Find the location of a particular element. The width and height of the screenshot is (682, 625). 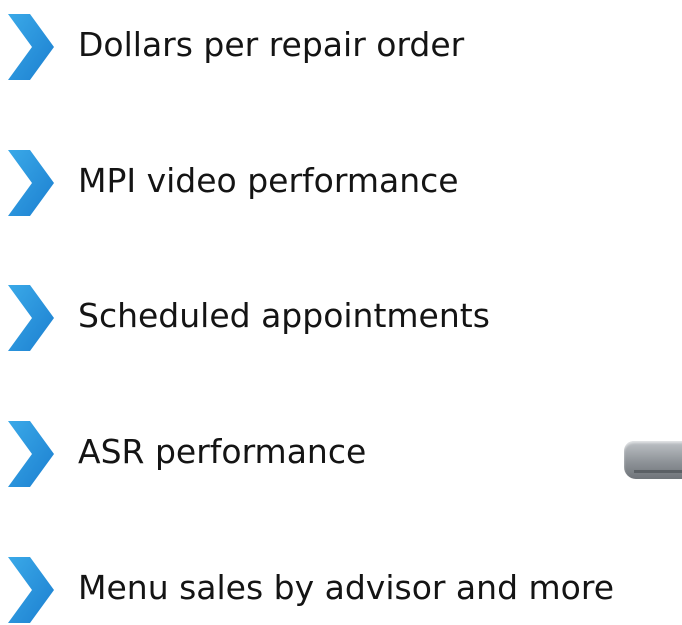

feature-item-menu-sales-by-advisor: Menu sales by advisor and more is located at coordinates (341, 590).